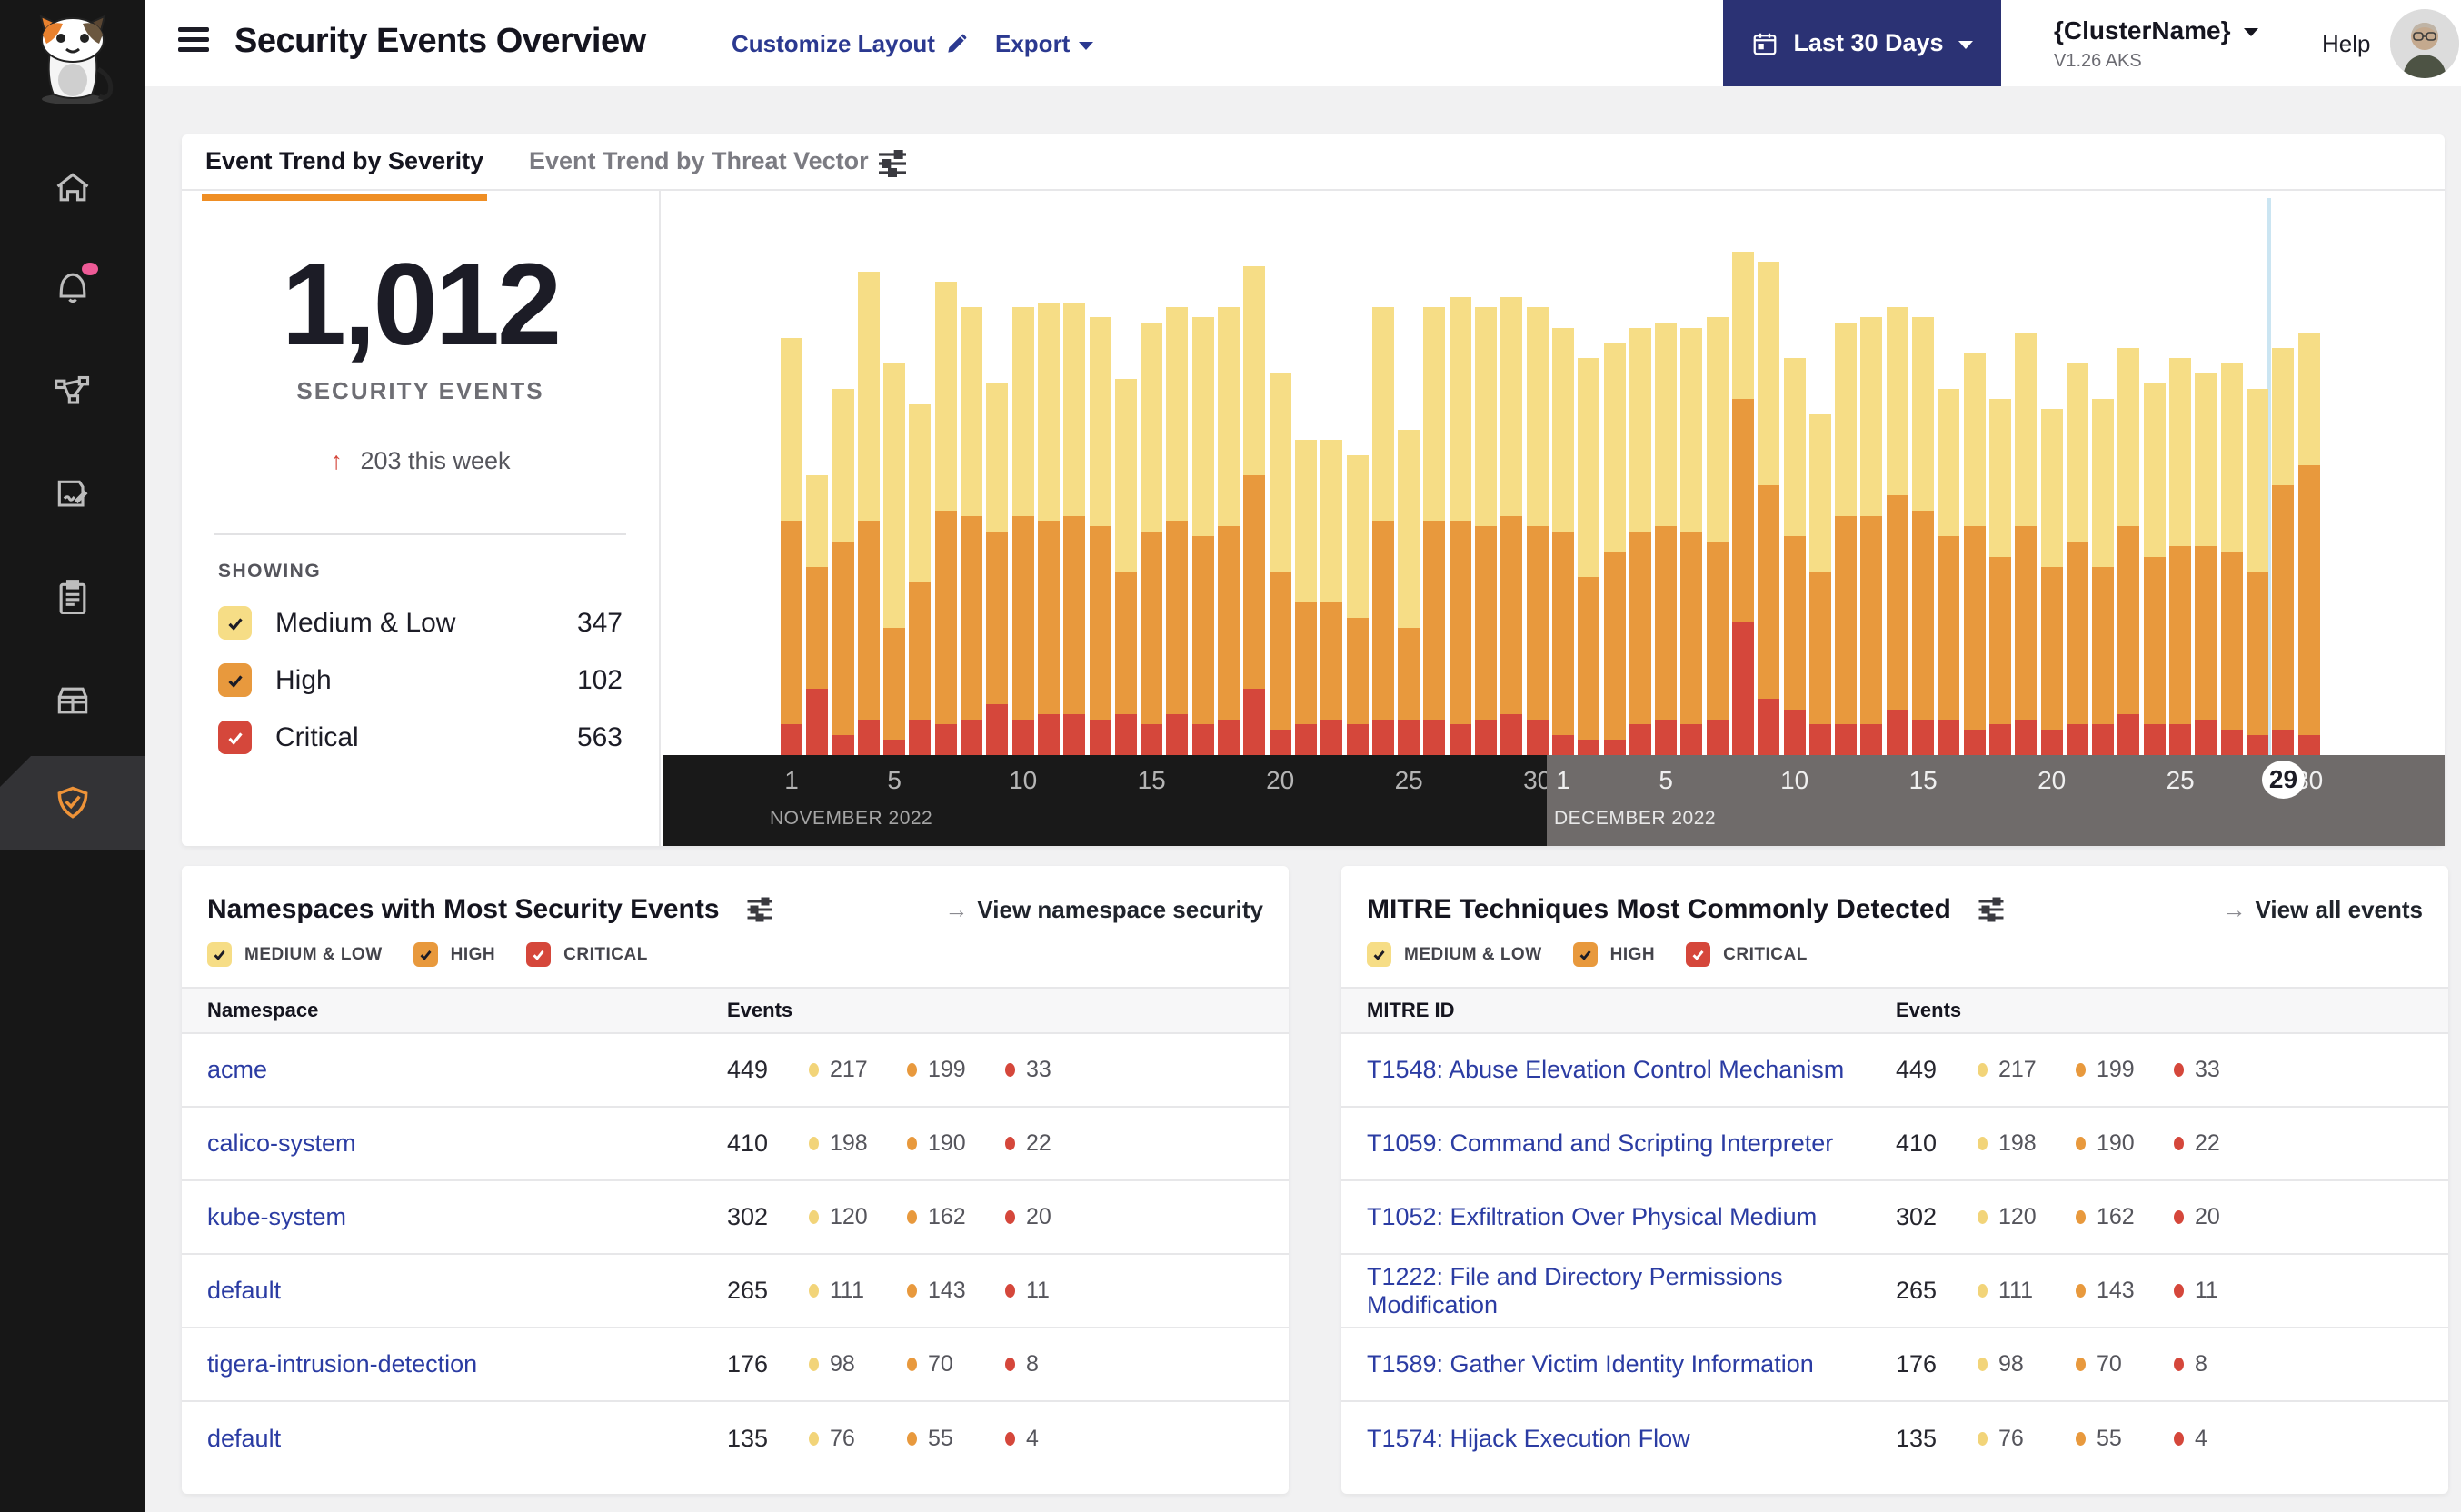  I want to click on mitre-technique-link: T1059: Command and Scripting Interpreter, so click(1618, 1143).